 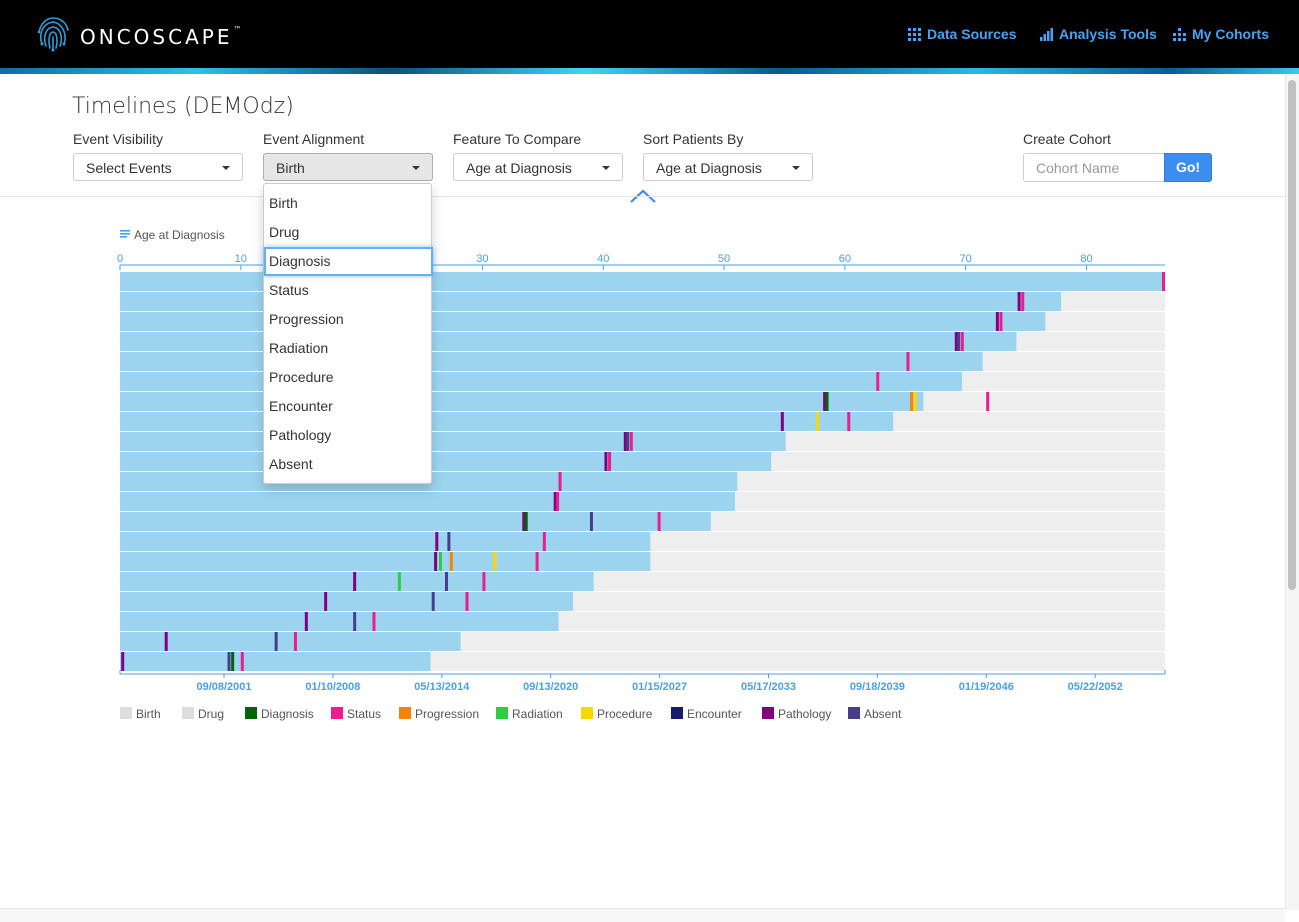 What do you see at coordinates (120, 259) in the screenshot?
I see `top-axis-tick-label: 0` at bounding box center [120, 259].